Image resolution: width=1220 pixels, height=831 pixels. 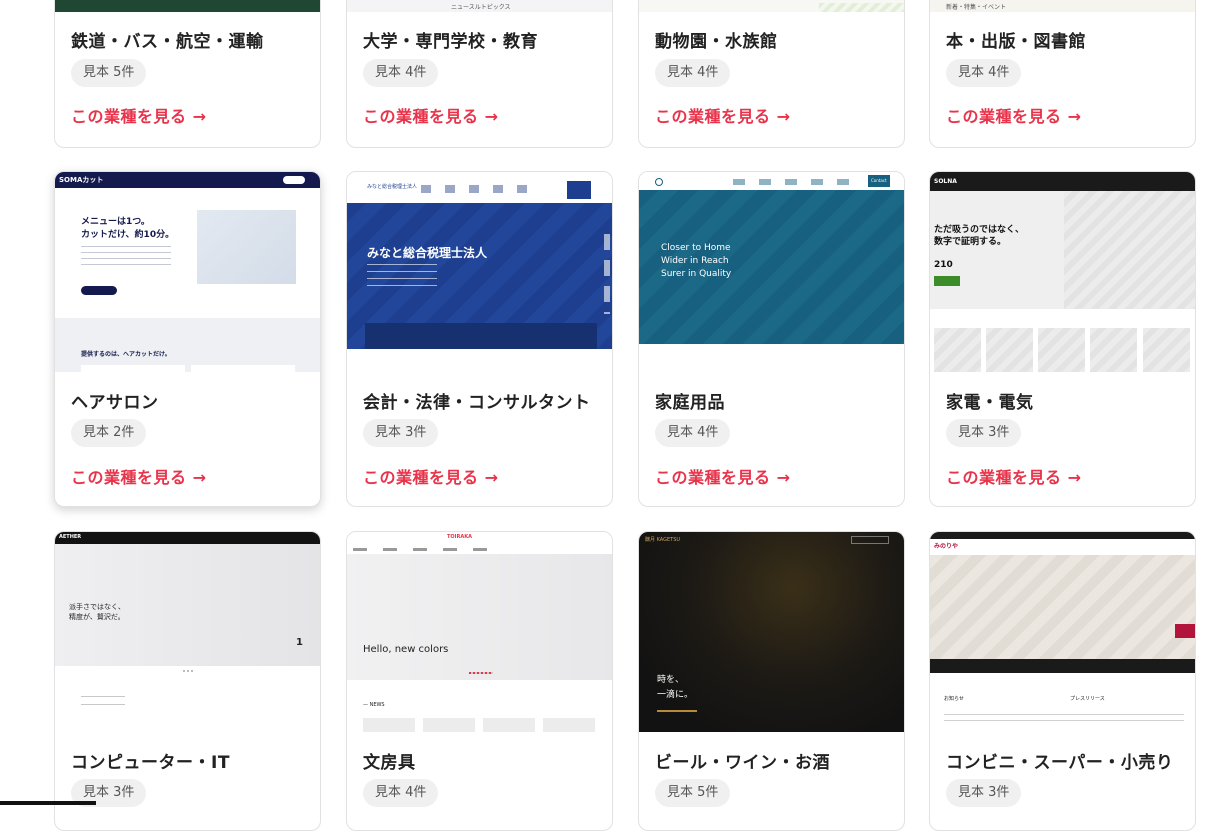 What do you see at coordinates (389, 763) in the screenshot?
I see `card-title: 文房具` at bounding box center [389, 763].